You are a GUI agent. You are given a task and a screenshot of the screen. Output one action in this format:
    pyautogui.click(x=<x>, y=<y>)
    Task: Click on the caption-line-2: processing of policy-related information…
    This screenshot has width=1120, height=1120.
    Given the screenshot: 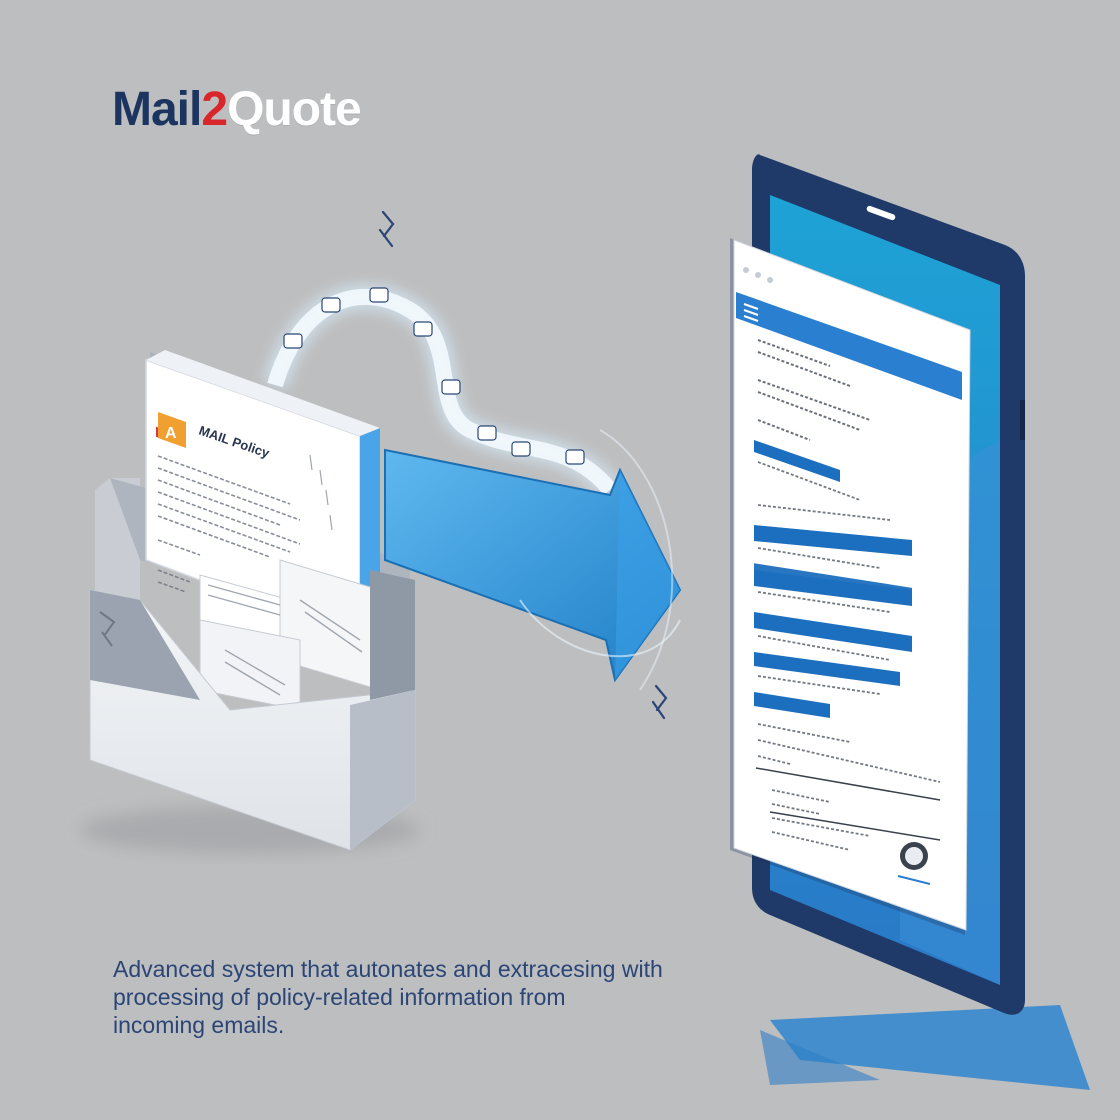 What is the action you would take?
    pyautogui.click(x=339, y=997)
    